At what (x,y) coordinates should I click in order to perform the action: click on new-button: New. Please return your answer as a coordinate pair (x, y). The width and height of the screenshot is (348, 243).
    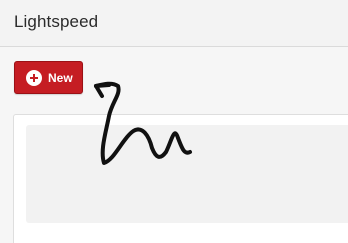
    Looking at the image, I should click on (48, 77).